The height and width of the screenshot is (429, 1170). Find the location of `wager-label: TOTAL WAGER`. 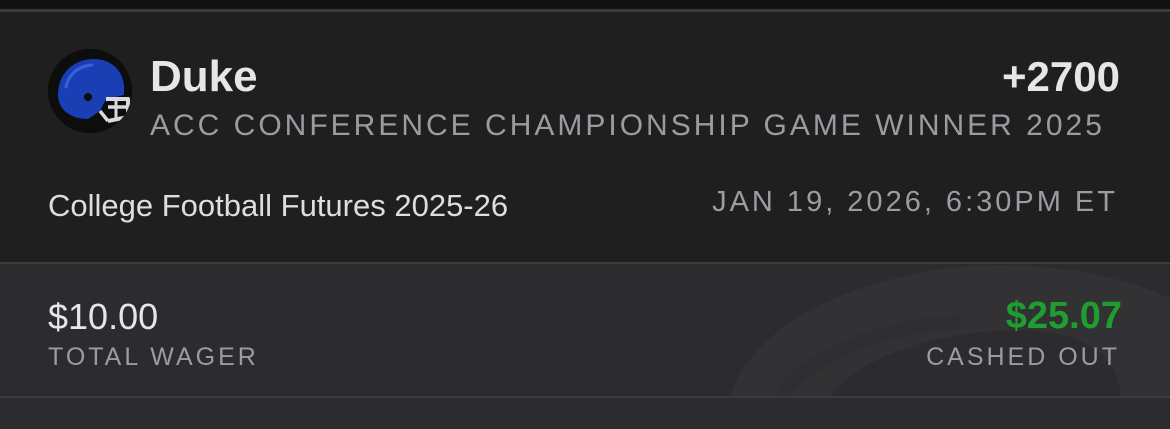

wager-label: TOTAL WAGER is located at coordinates (153, 357).